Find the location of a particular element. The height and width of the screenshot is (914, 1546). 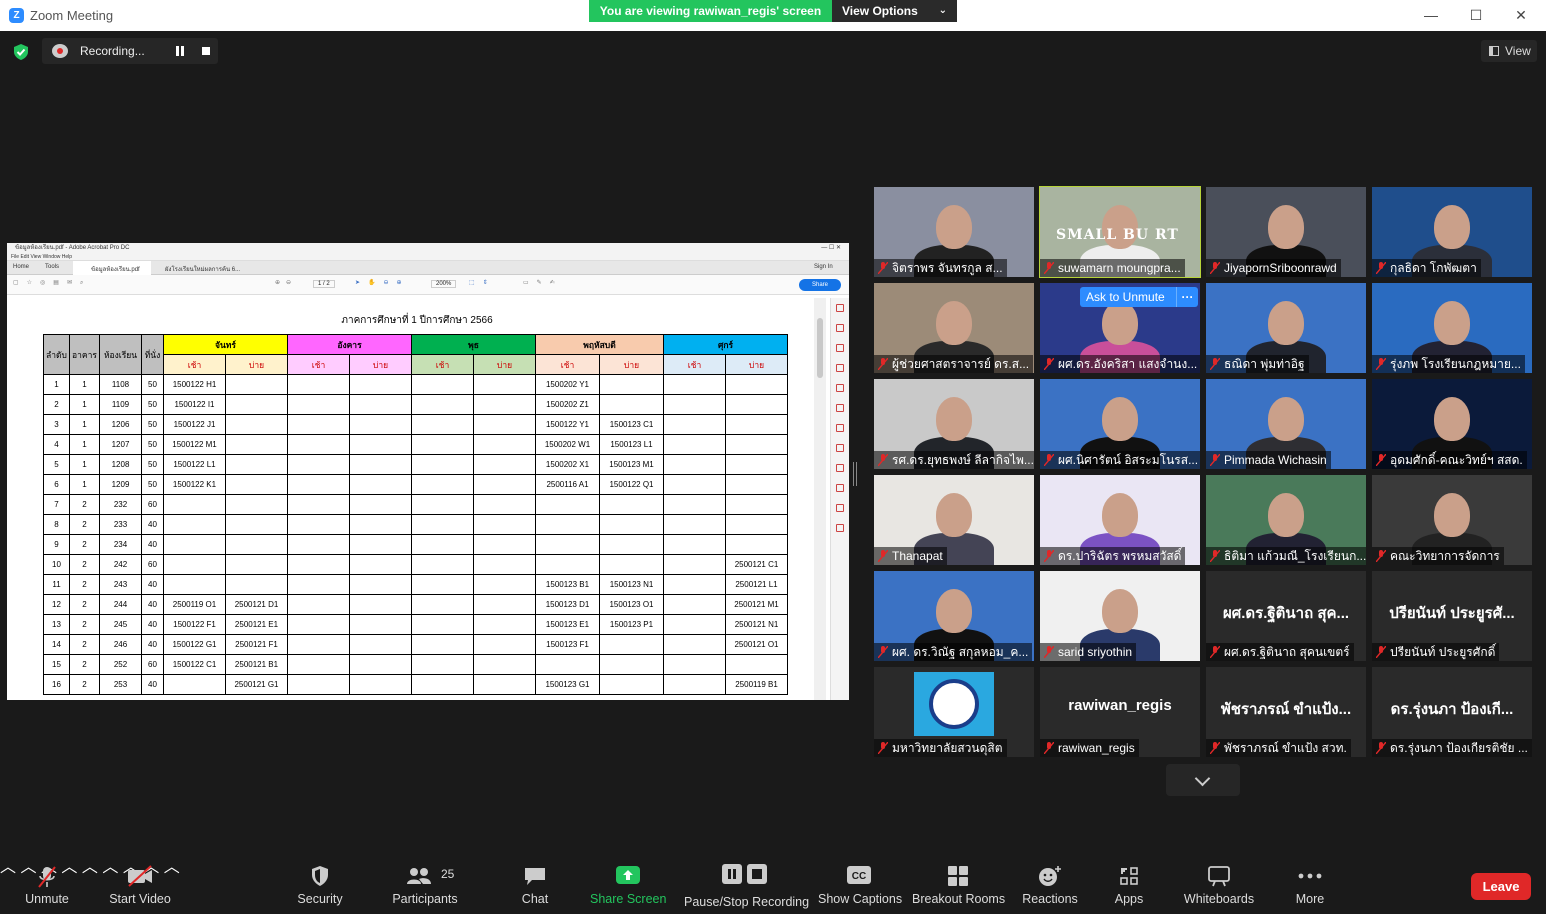

table-cell: 1500122 F1 is located at coordinates (194, 624).